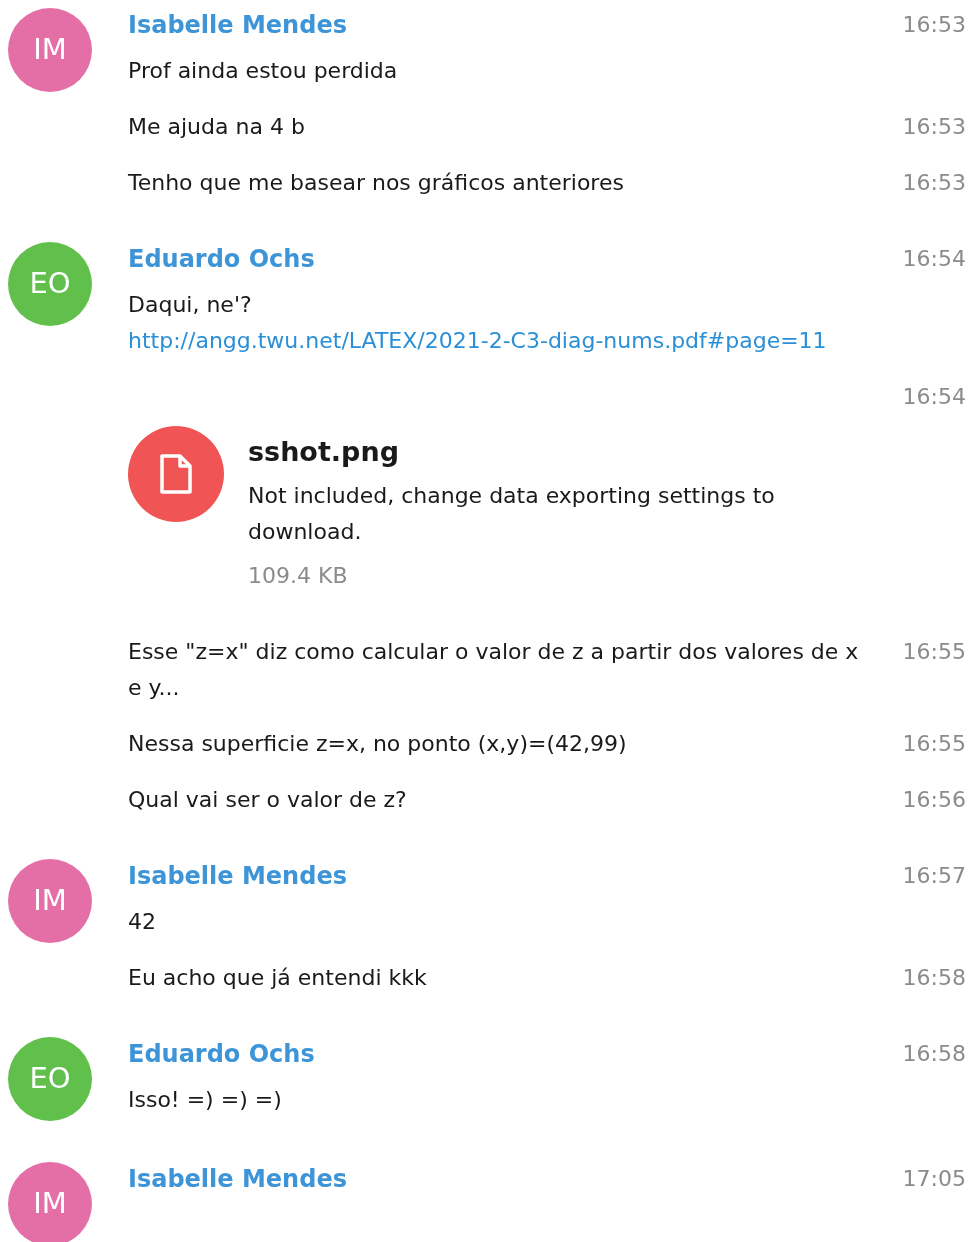  Describe the element at coordinates (934, 1179) in the screenshot. I see `message-time: 17:05` at that location.